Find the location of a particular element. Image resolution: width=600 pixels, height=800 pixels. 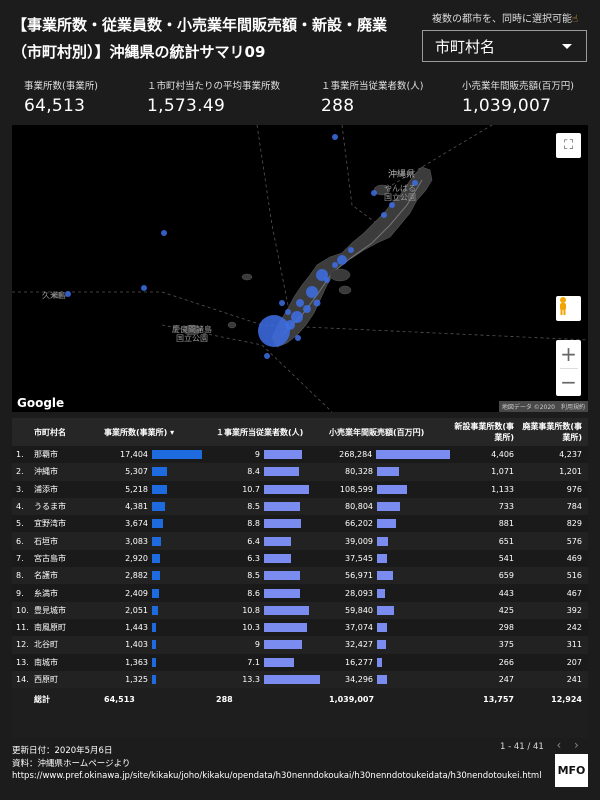

row-offices-value: 5,218 is located at coordinates (136, 489).